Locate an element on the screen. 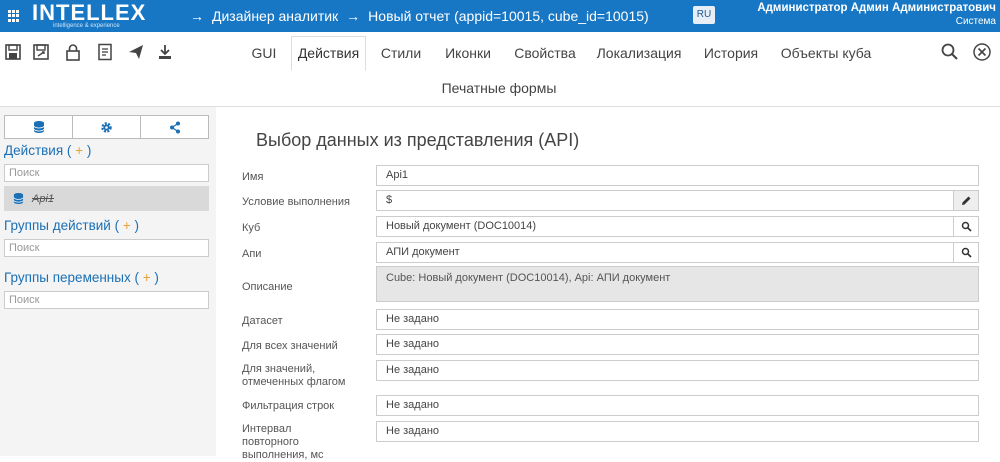 This screenshot has width=1000, height=462. groups-section-title: Группы действий ( + ) is located at coordinates (71, 225).